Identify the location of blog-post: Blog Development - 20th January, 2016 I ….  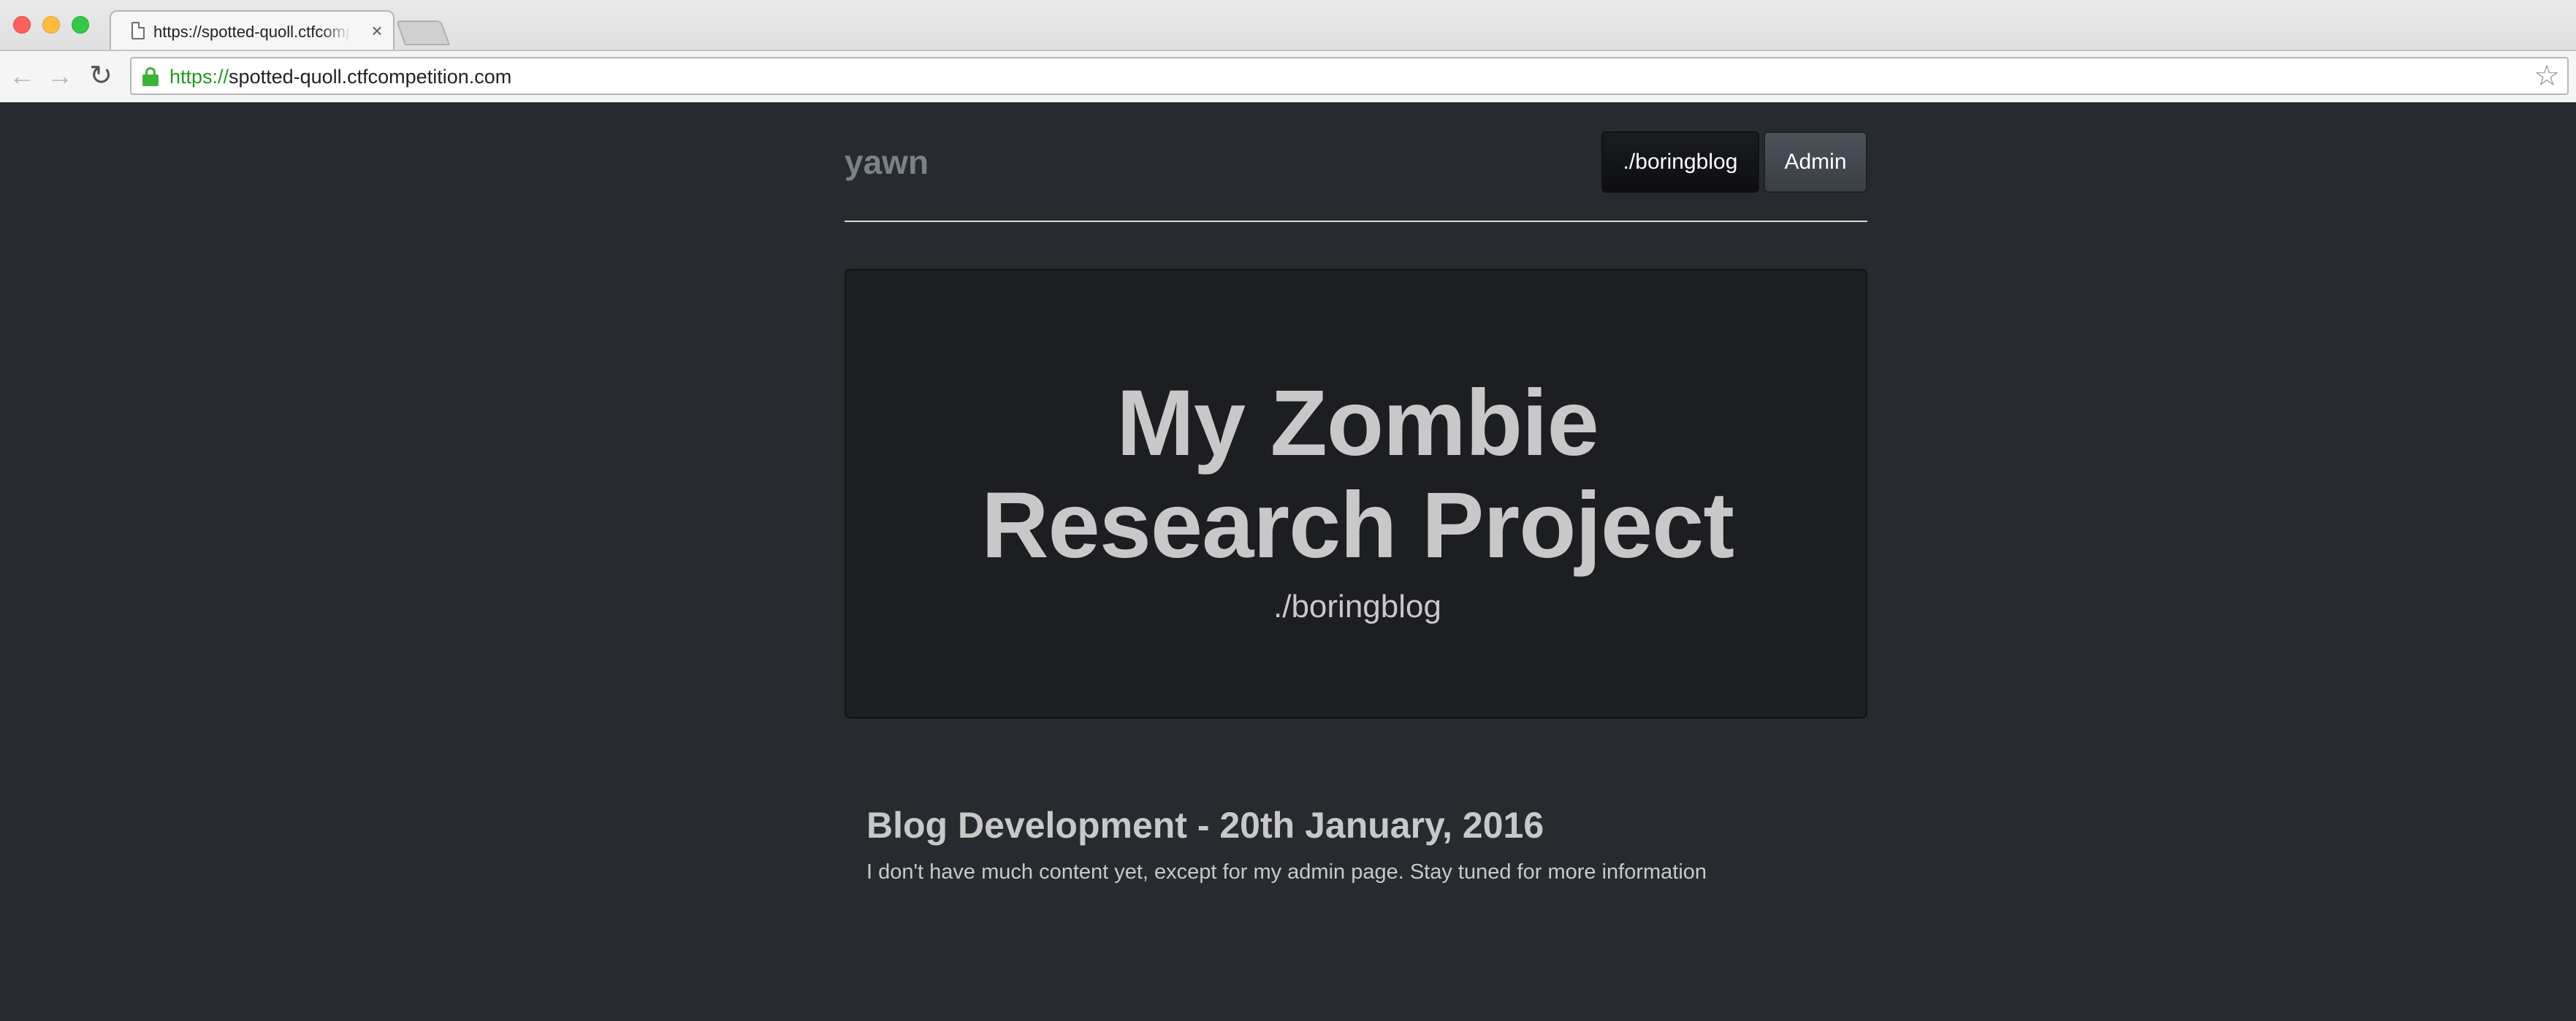
(1356, 844).